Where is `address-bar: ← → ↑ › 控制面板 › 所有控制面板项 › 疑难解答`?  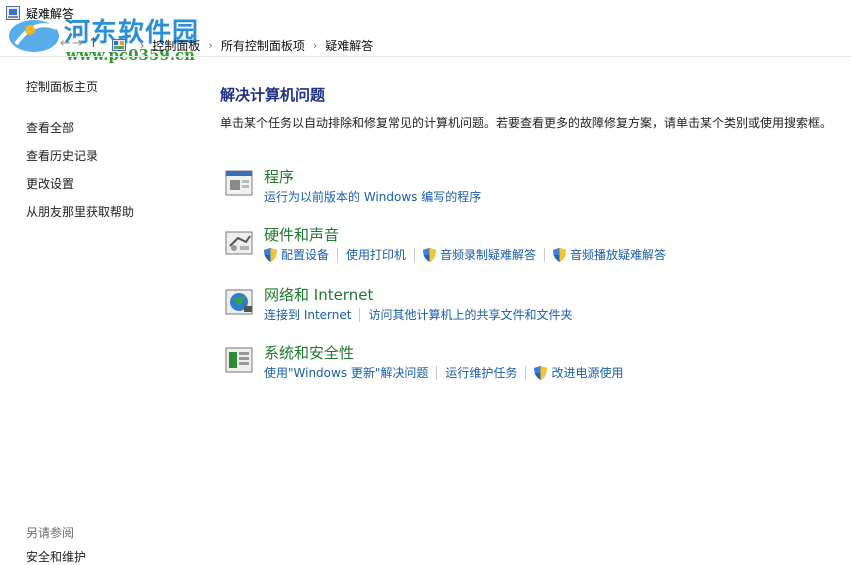 address-bar: ← → ↑ › 控制面板 › 所有控制面板项 › 疑难解答 is located at coordinates (425, 44).